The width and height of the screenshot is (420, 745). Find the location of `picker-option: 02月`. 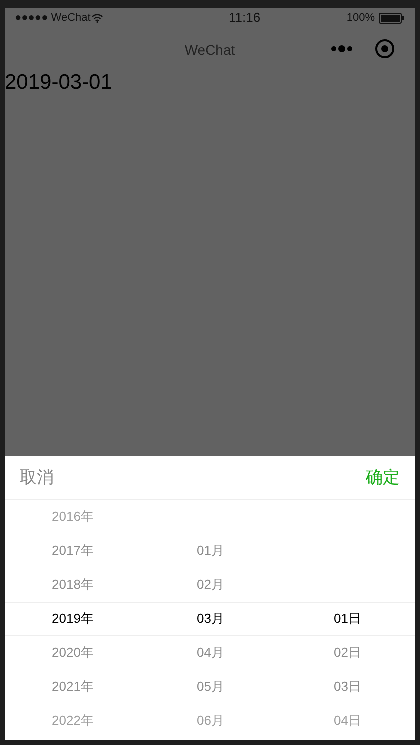

picker-option: 02月 is located at coordinates (210, 585).